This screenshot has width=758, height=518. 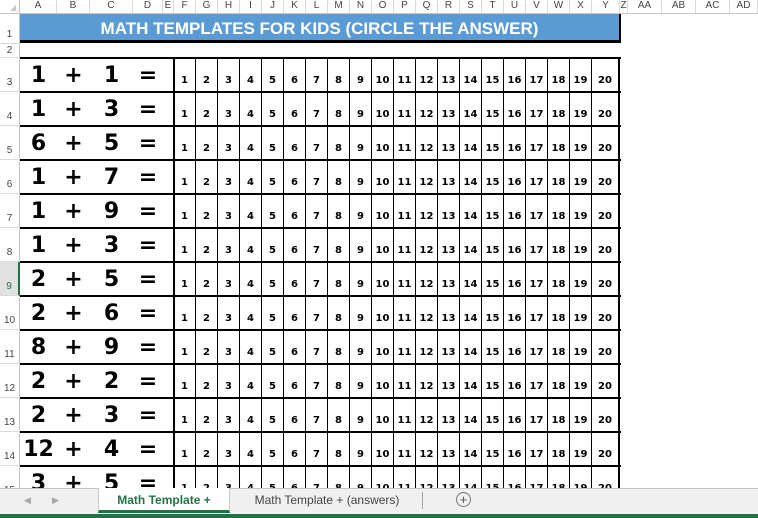 I want to click on row-header-8: 8, so click(x=10, y=245).